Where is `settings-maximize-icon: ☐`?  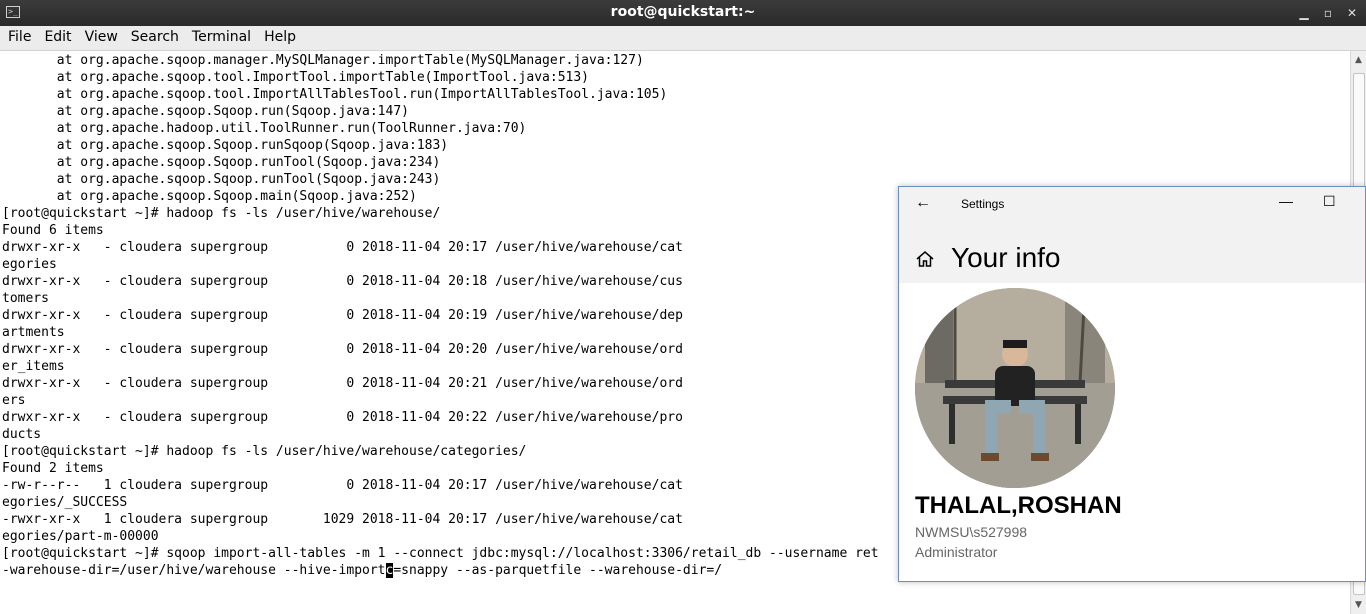
settings-maximize-icon: ☐ is located at coordinates (1329, 201).